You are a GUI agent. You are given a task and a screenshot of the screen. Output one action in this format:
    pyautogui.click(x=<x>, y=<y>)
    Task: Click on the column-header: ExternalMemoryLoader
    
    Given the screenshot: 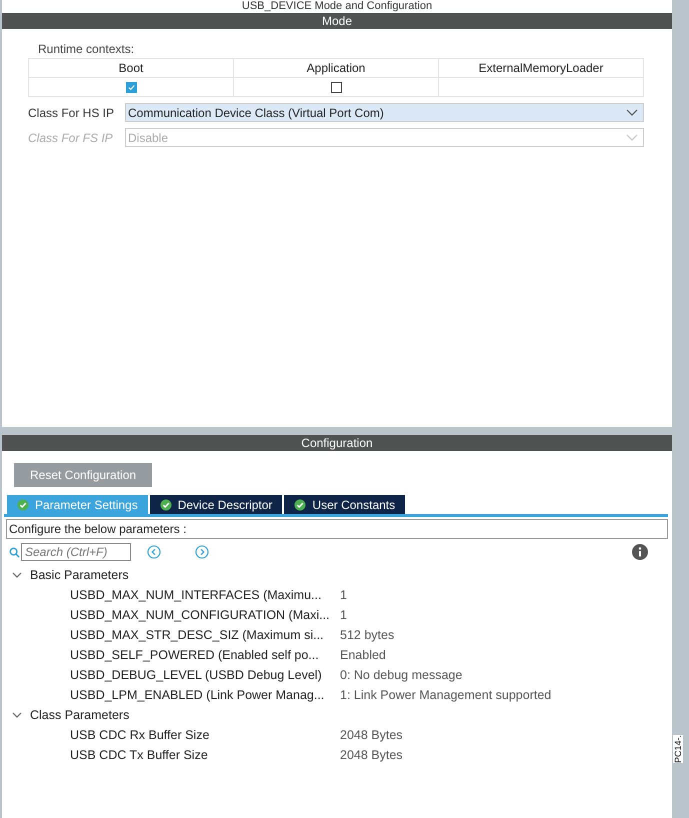 What is the action you would take?
    pyautogui.click(x=541, y=68)
    